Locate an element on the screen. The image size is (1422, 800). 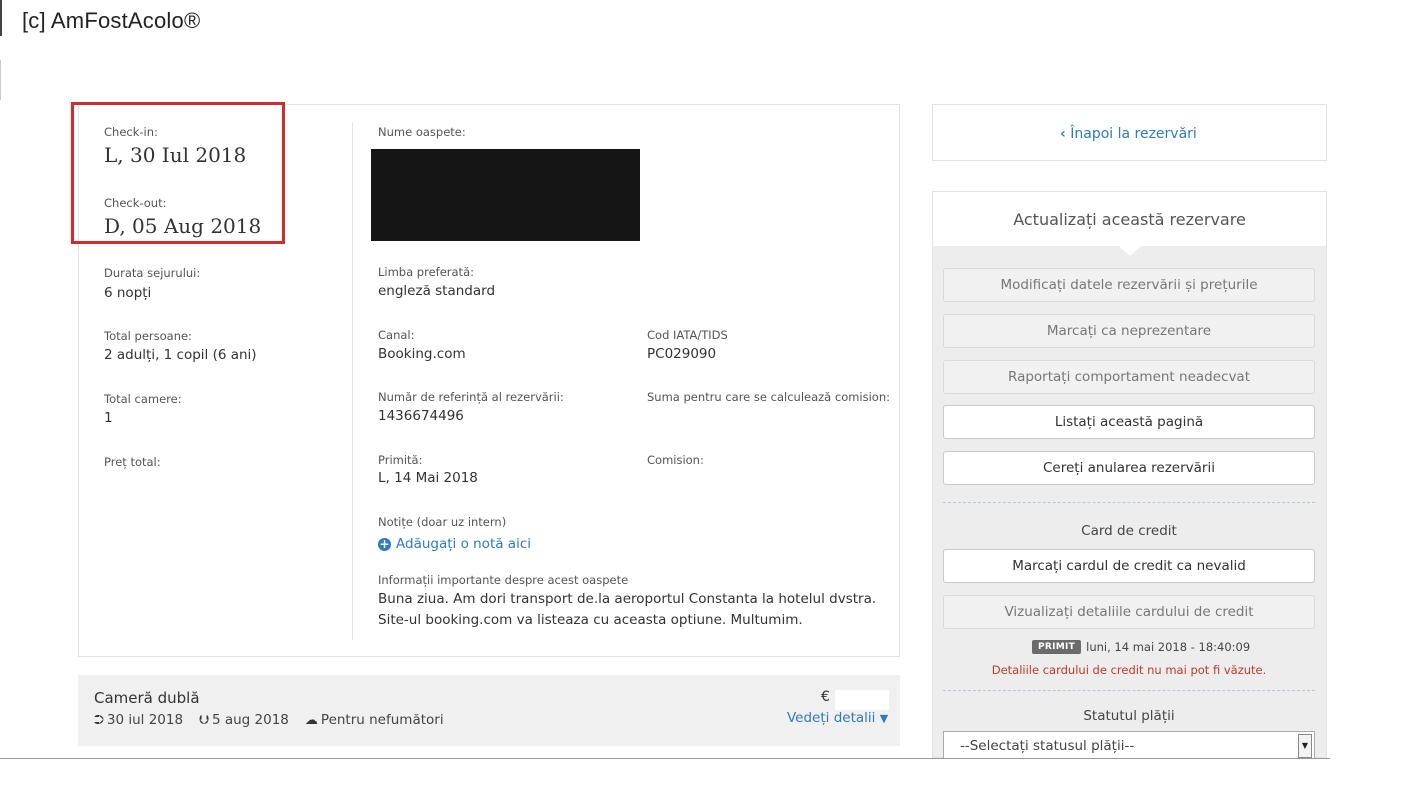
room-checkin: 30 iul 2018 is located at coordinates (145, 720).